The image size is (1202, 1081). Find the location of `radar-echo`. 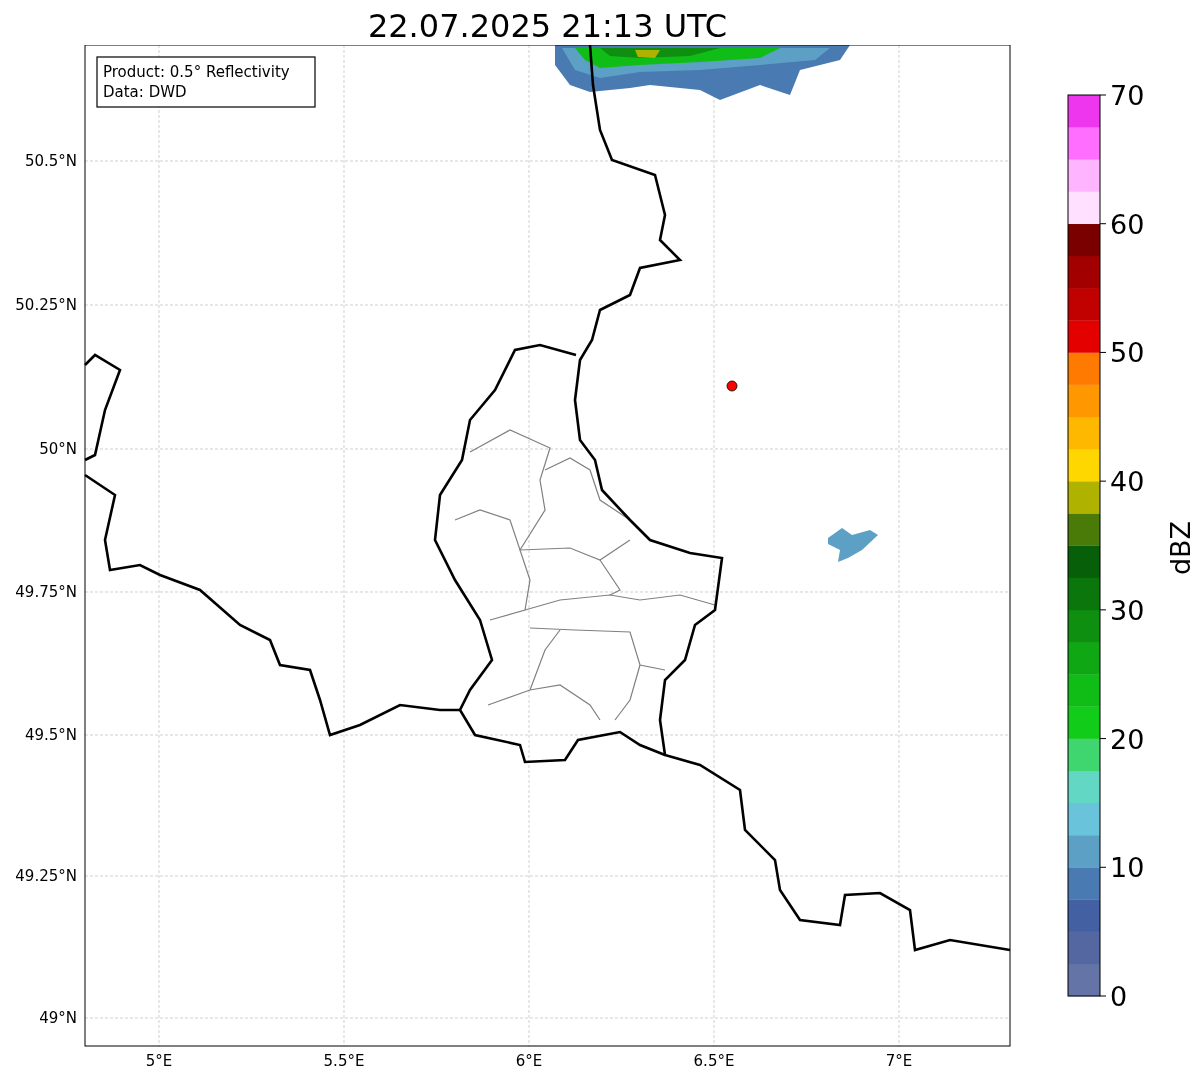

radar-echo is located at coordinates (853, 545).